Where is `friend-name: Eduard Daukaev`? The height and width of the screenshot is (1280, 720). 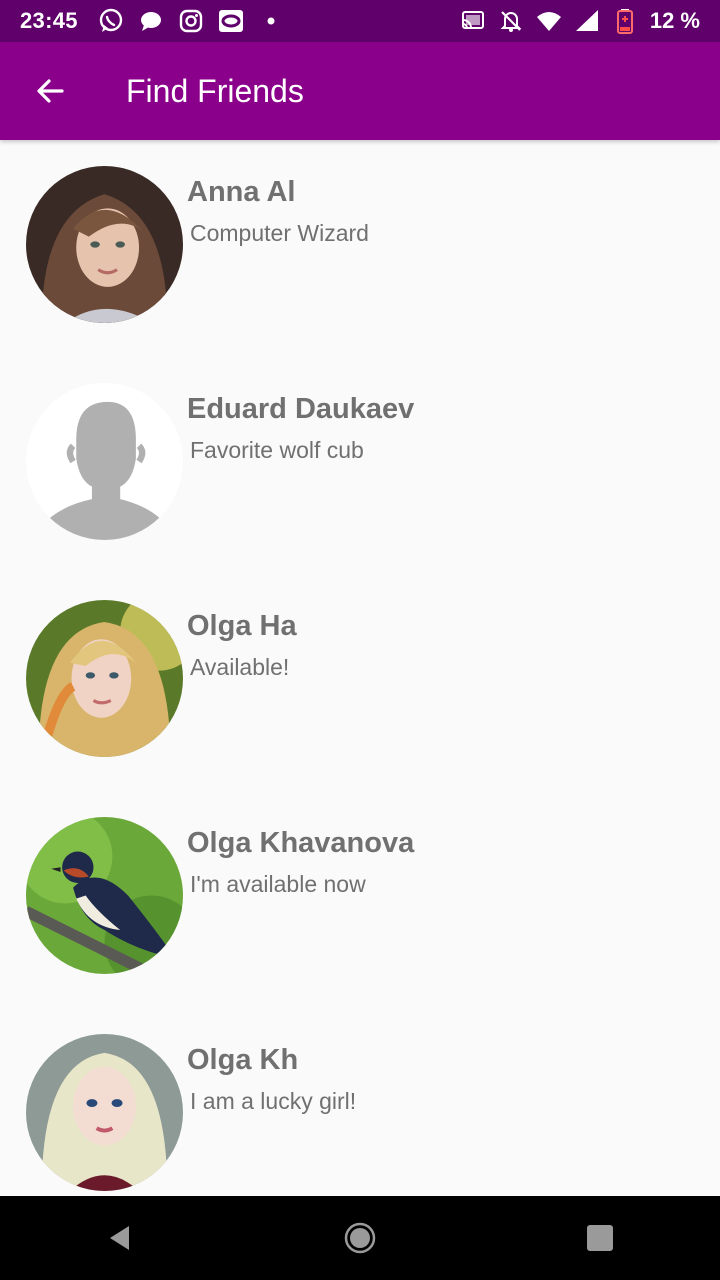
friend-name: Eduard Daukaev is located at coordinates (301, 409).